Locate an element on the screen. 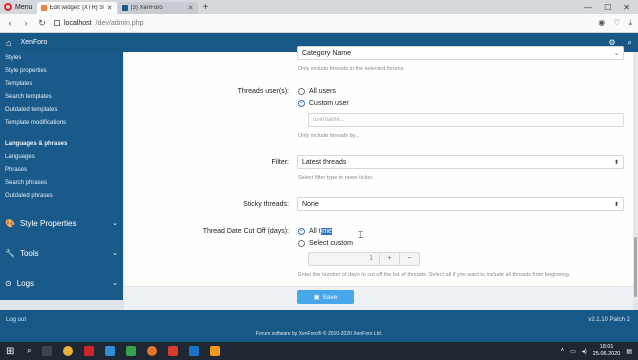  chrome-icon is located at coordinates (68, 351).